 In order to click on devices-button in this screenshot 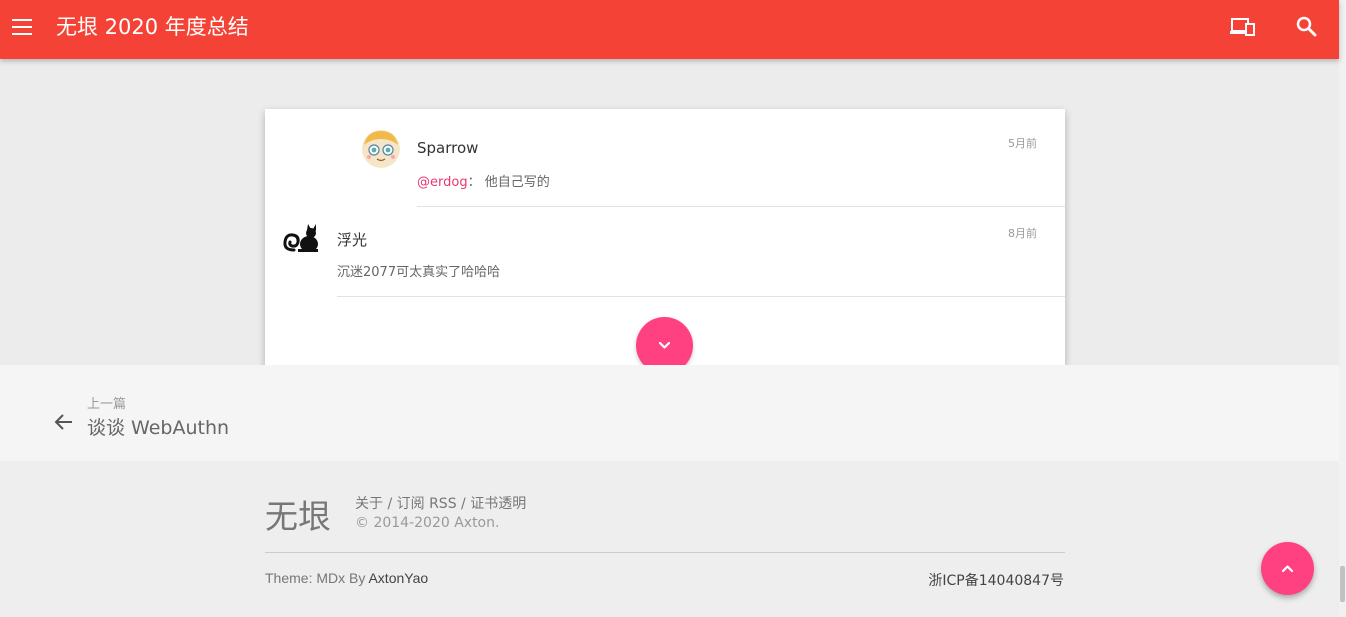, I will do `click(1243, 28)`.